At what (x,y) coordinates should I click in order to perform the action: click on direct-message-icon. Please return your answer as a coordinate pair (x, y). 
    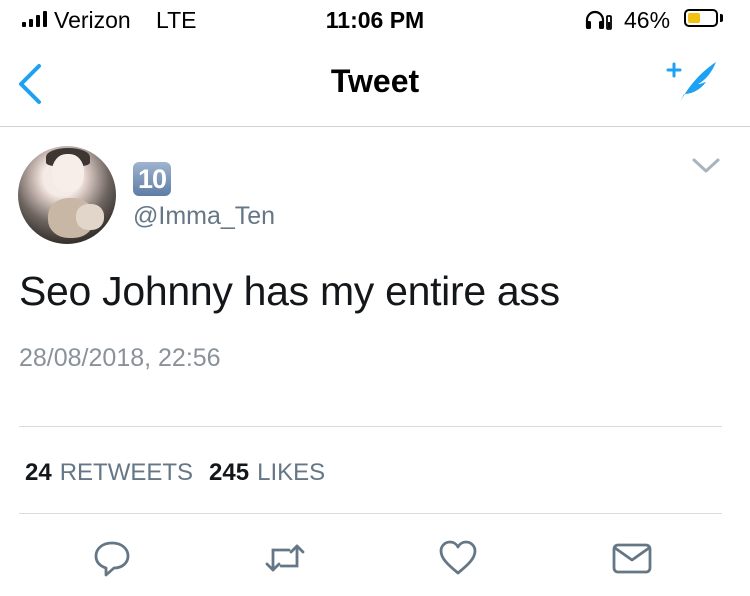
    Looking at the image, I should click on (632, 558).